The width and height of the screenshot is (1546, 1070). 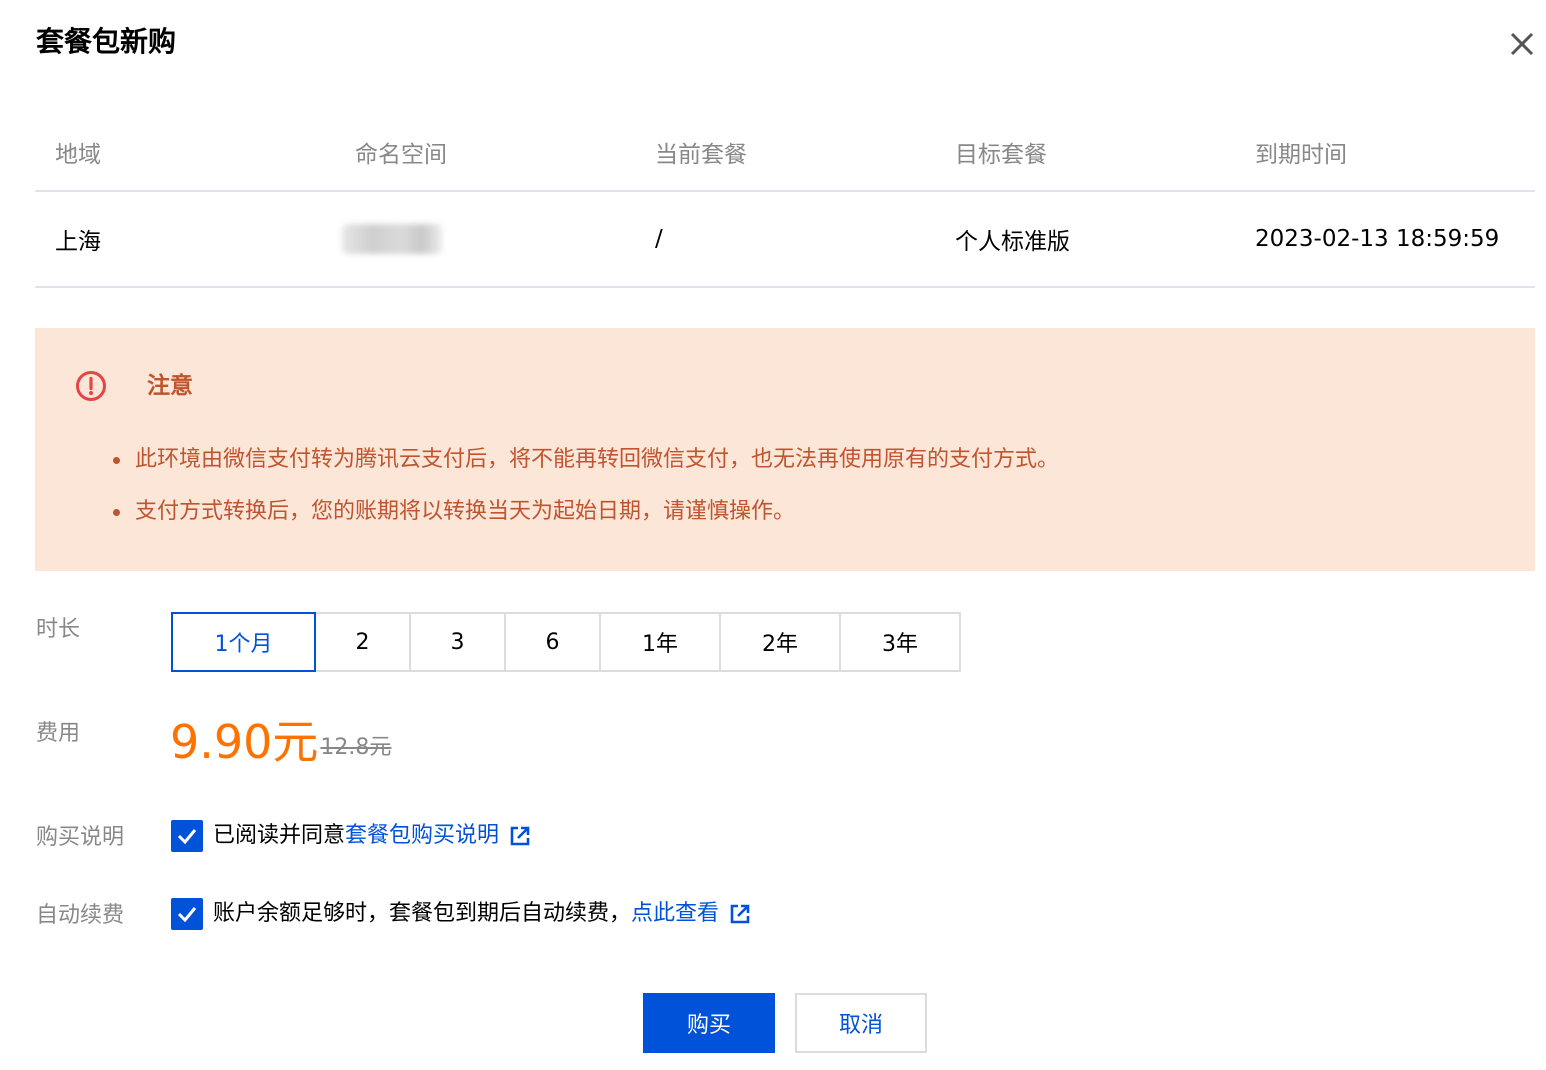 What do you see at coordinates (861, 1023) in the screenshot?
I see `cancel-button: 取消` at bounding box center [861, 1023].